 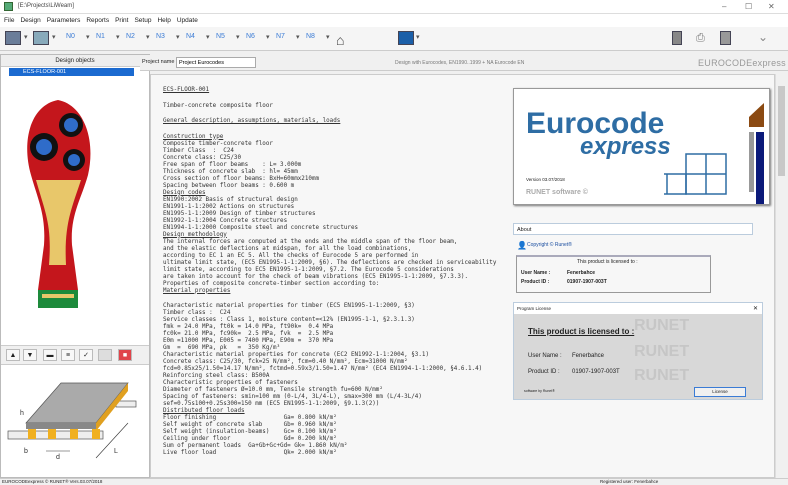 What do you see at coordinates (780, 276) in the screenshot?
I see `vertical-scrollbar` at bounding box center [780, 276].